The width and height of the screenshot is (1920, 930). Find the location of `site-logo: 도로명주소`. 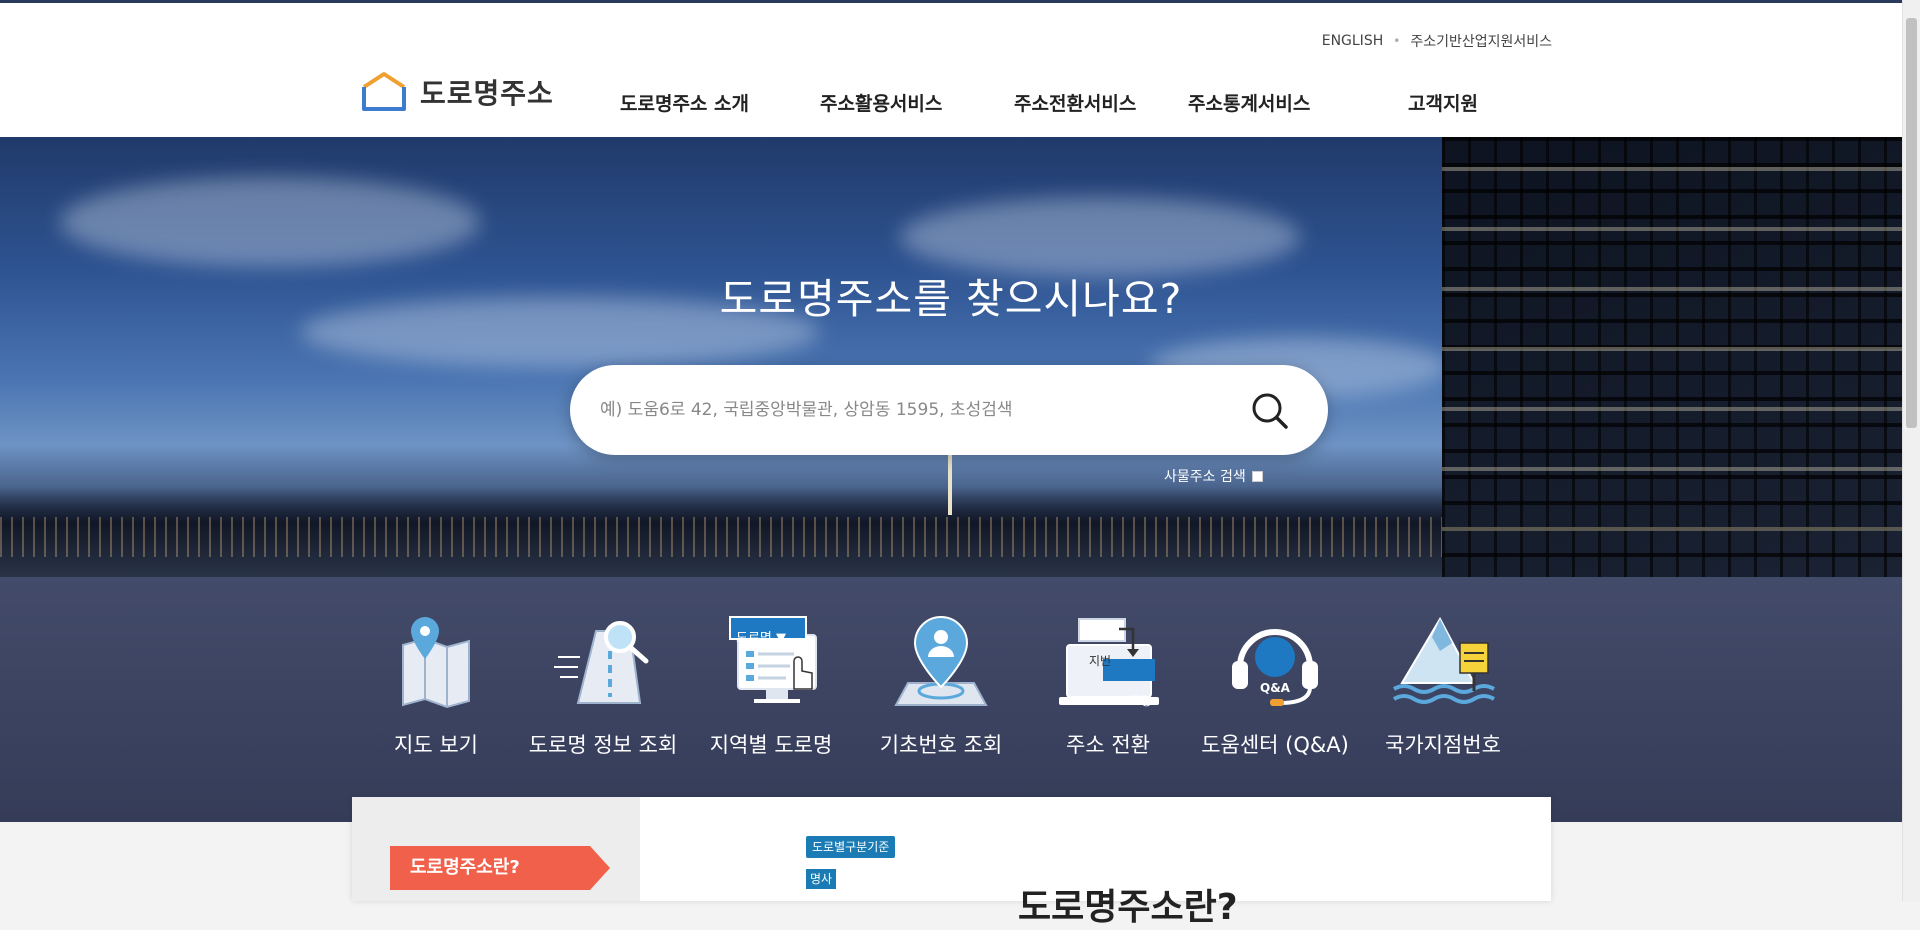

site-logo: 도로명주소 is located at coordinates (457, 92).